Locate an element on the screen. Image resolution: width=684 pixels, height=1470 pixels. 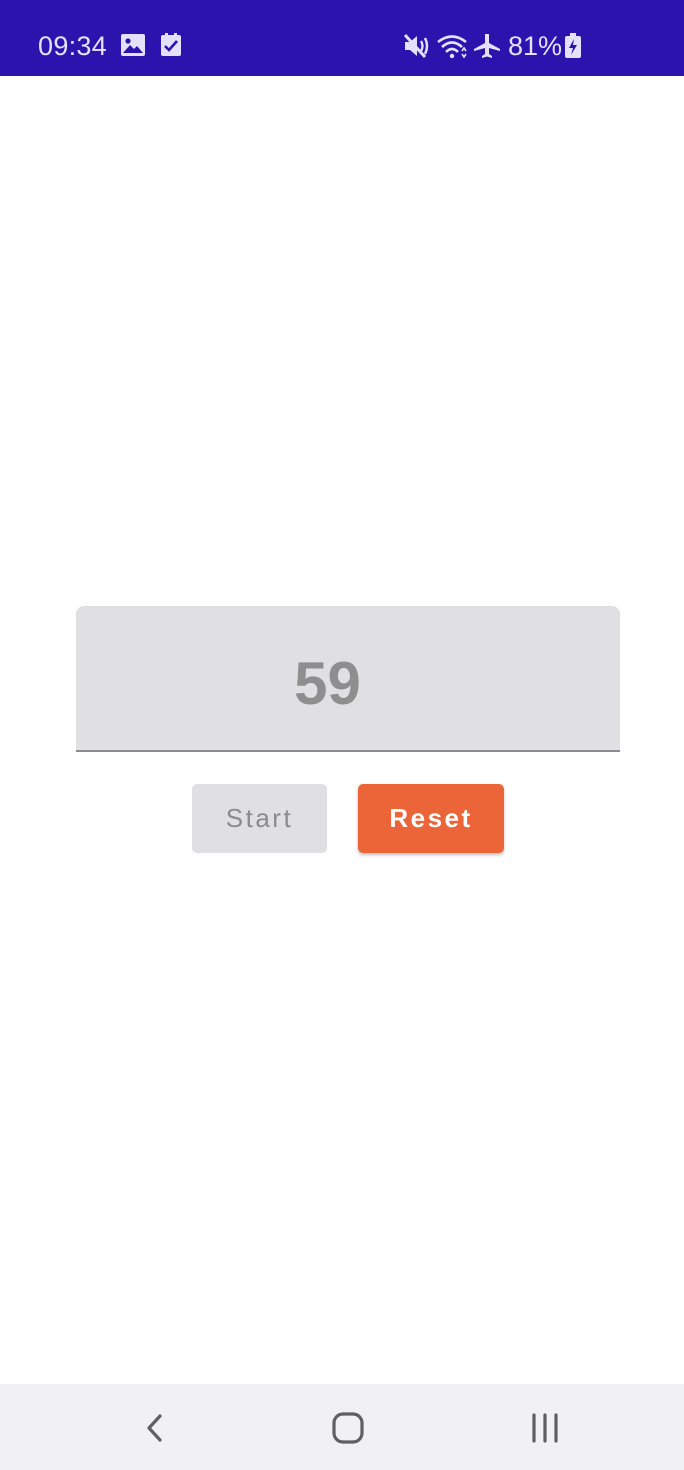
battery-charging-icon is located at coordinates (573, 48).